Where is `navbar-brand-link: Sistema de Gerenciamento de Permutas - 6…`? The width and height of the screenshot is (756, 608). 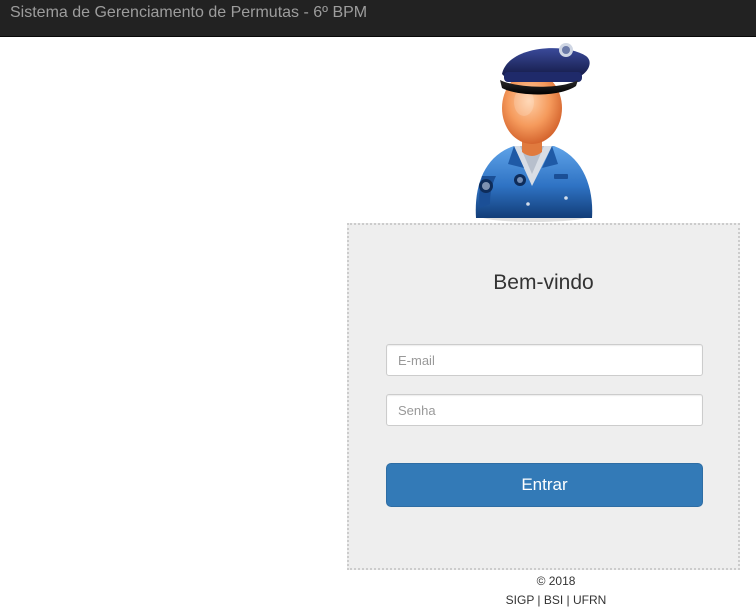
navbar-brand-link: Sistema de Gerenciamento de Permutas - 6… is located at coordinates (188, 13).